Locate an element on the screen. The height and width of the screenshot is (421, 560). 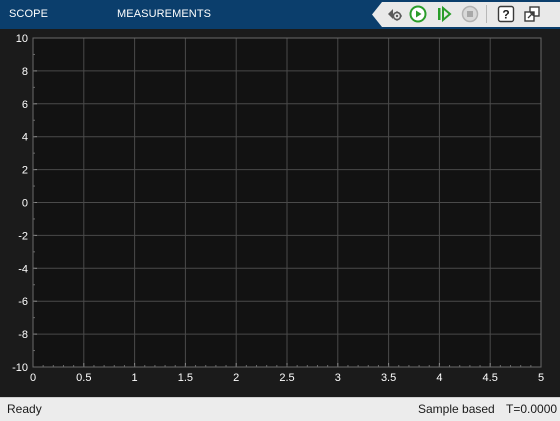
y-tick-label: 4 is located at coordinates (25, 138).